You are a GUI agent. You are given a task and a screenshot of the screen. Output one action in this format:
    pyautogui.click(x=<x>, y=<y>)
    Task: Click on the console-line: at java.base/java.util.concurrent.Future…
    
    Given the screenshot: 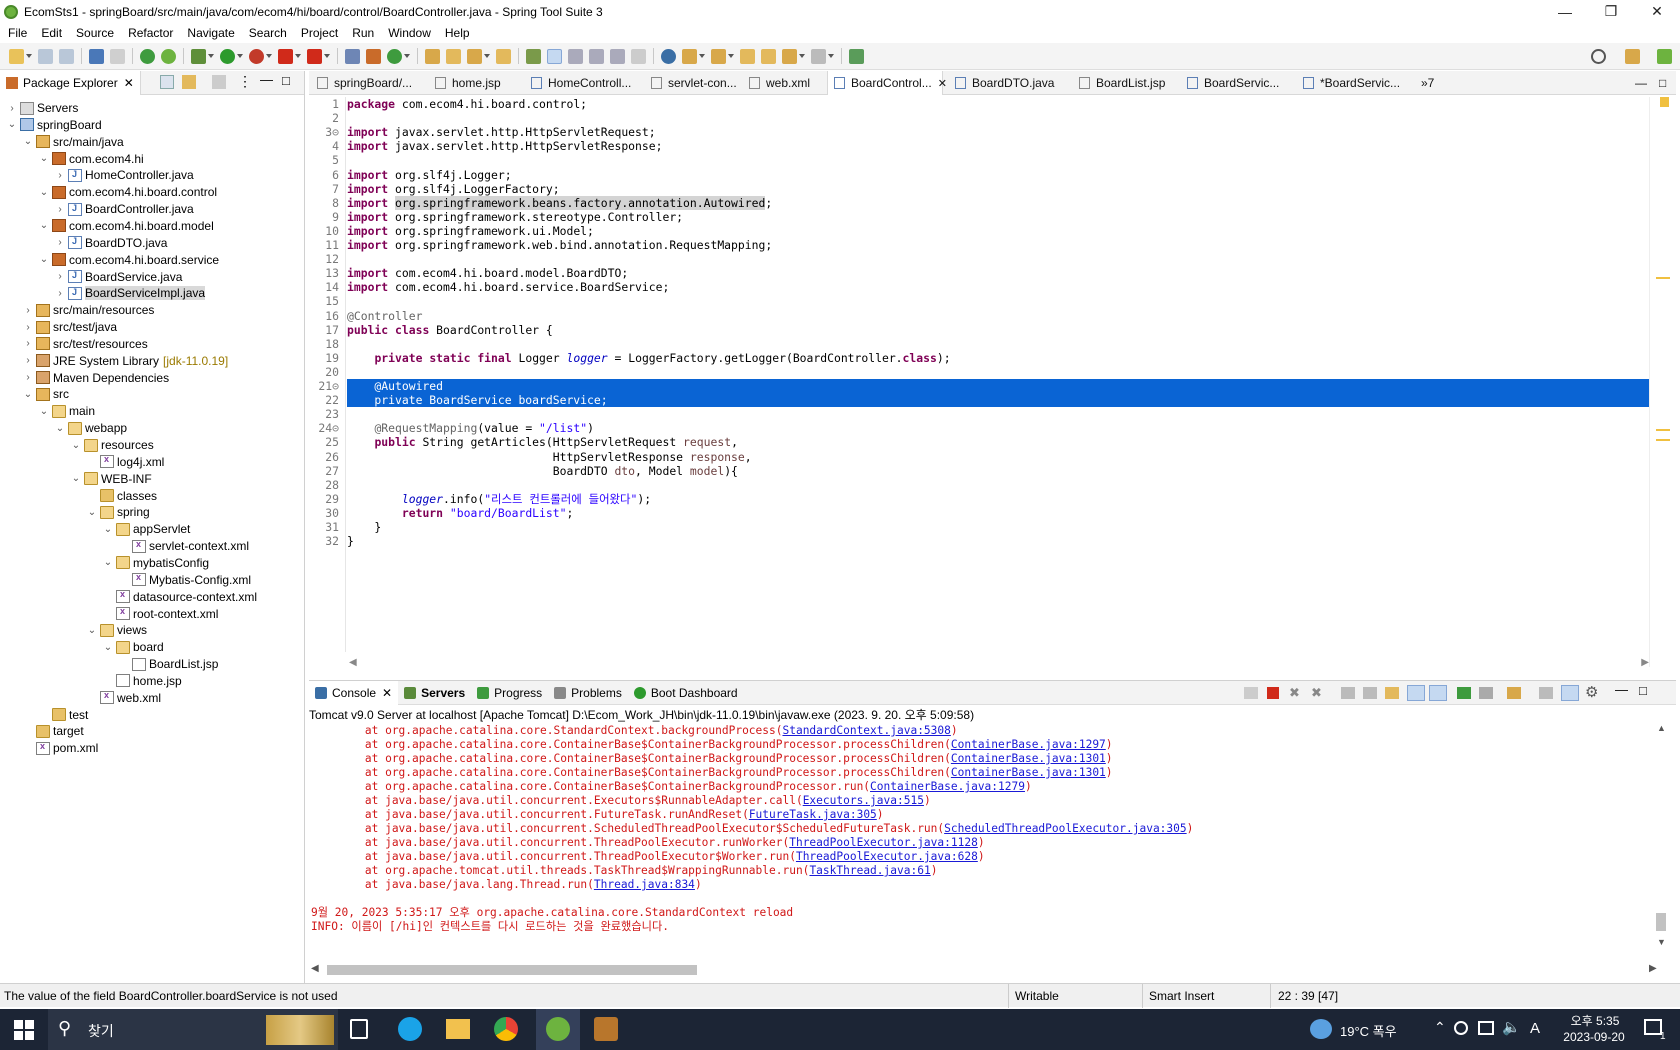 What is the action you would take?
    pyautogui.click(x=597, y=814)
    